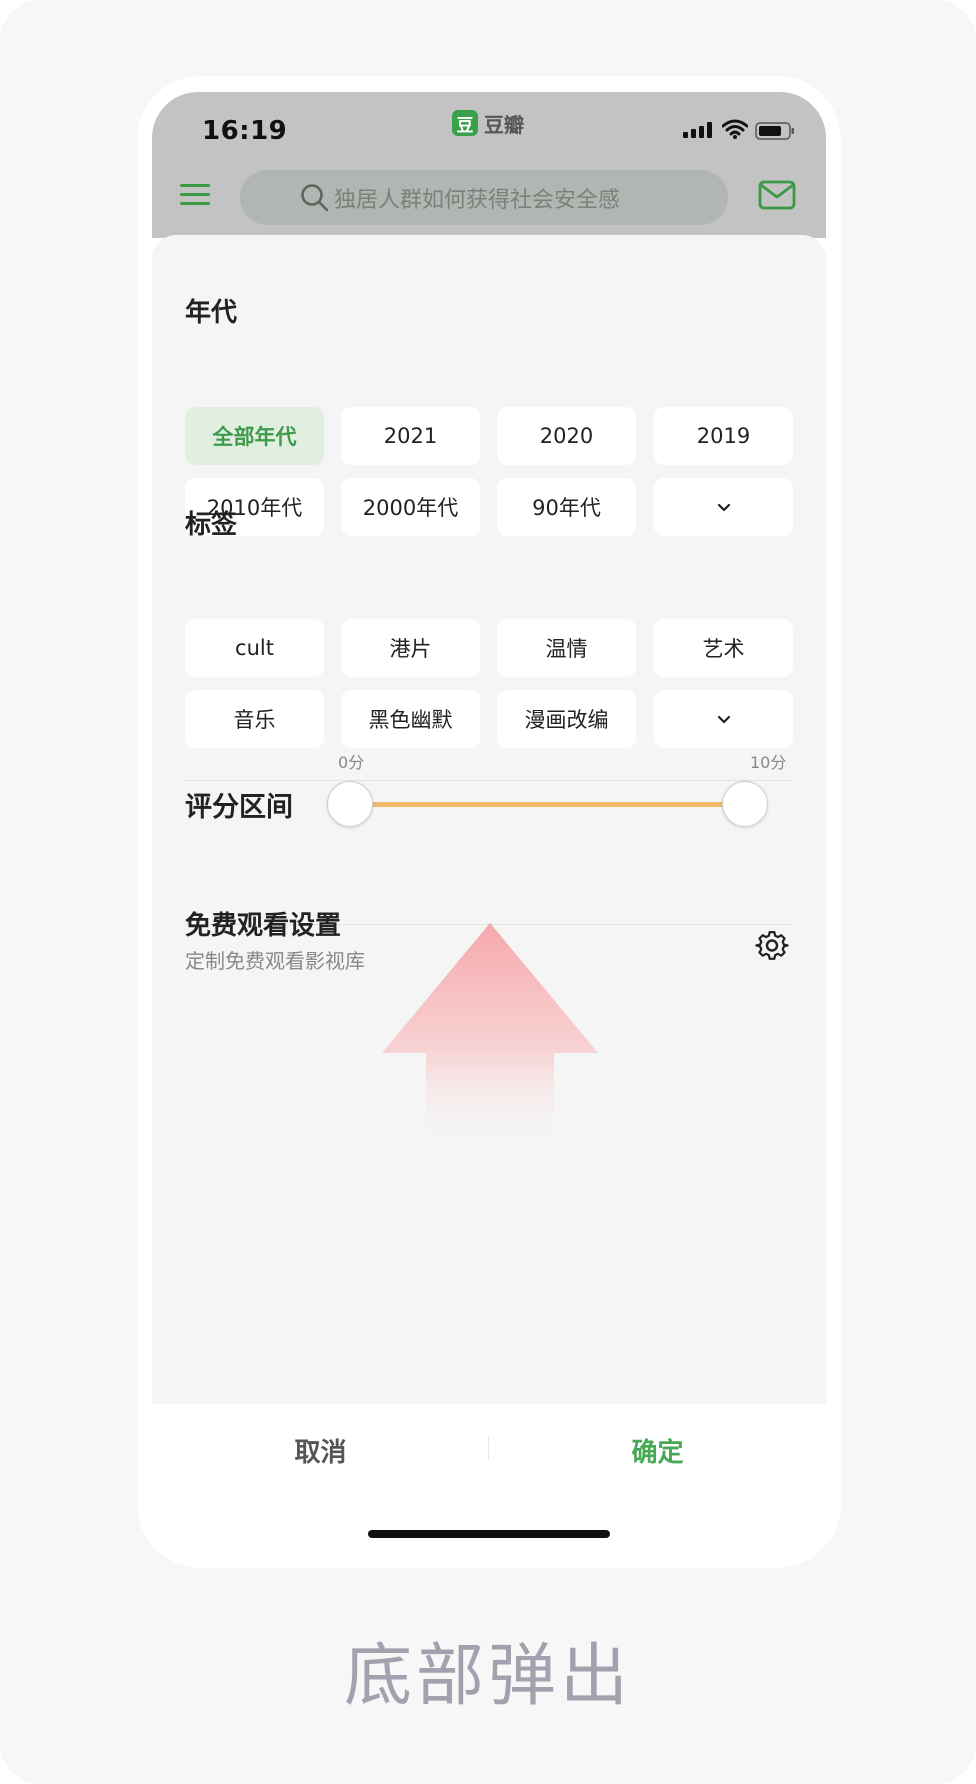 This screenshot has width=976, height=1784. I want to click on chip-year-2021: 2021, so click(410, 436).